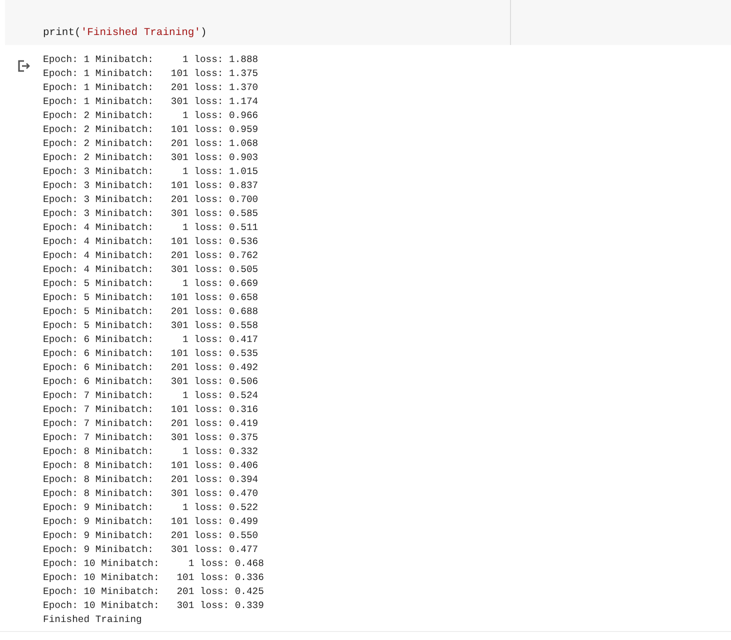 The image size is (731, 640). I want to click on code-cell: print('Finished Training'), so click(368, 22).